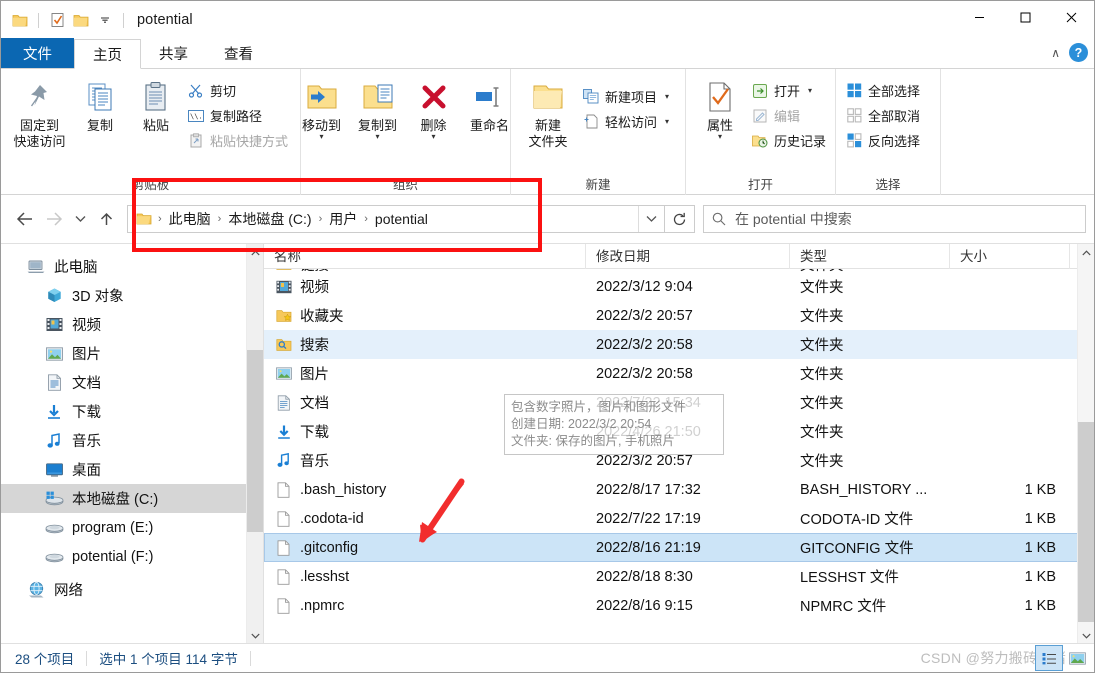 This screenshot has height=673, width=1095. Describe the element at coordinates (132, 324) in the screenshot. I see `sidebar-item-videos: 视频` at that location.